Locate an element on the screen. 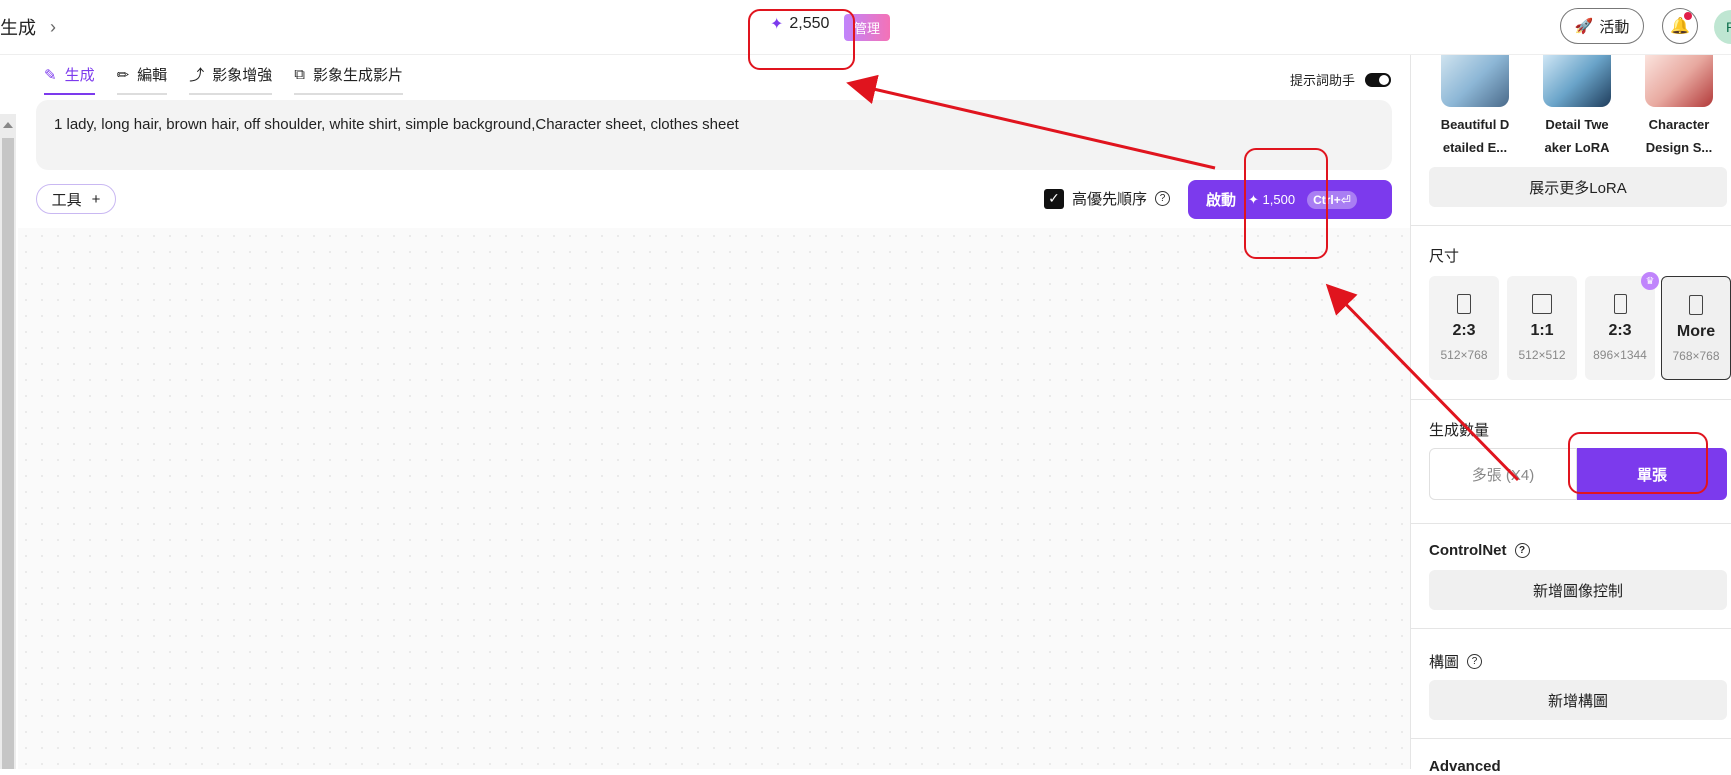 The width and height of the screenshot is (1731, 775). adjust-size-icon is located at coordinates (1696, 305).